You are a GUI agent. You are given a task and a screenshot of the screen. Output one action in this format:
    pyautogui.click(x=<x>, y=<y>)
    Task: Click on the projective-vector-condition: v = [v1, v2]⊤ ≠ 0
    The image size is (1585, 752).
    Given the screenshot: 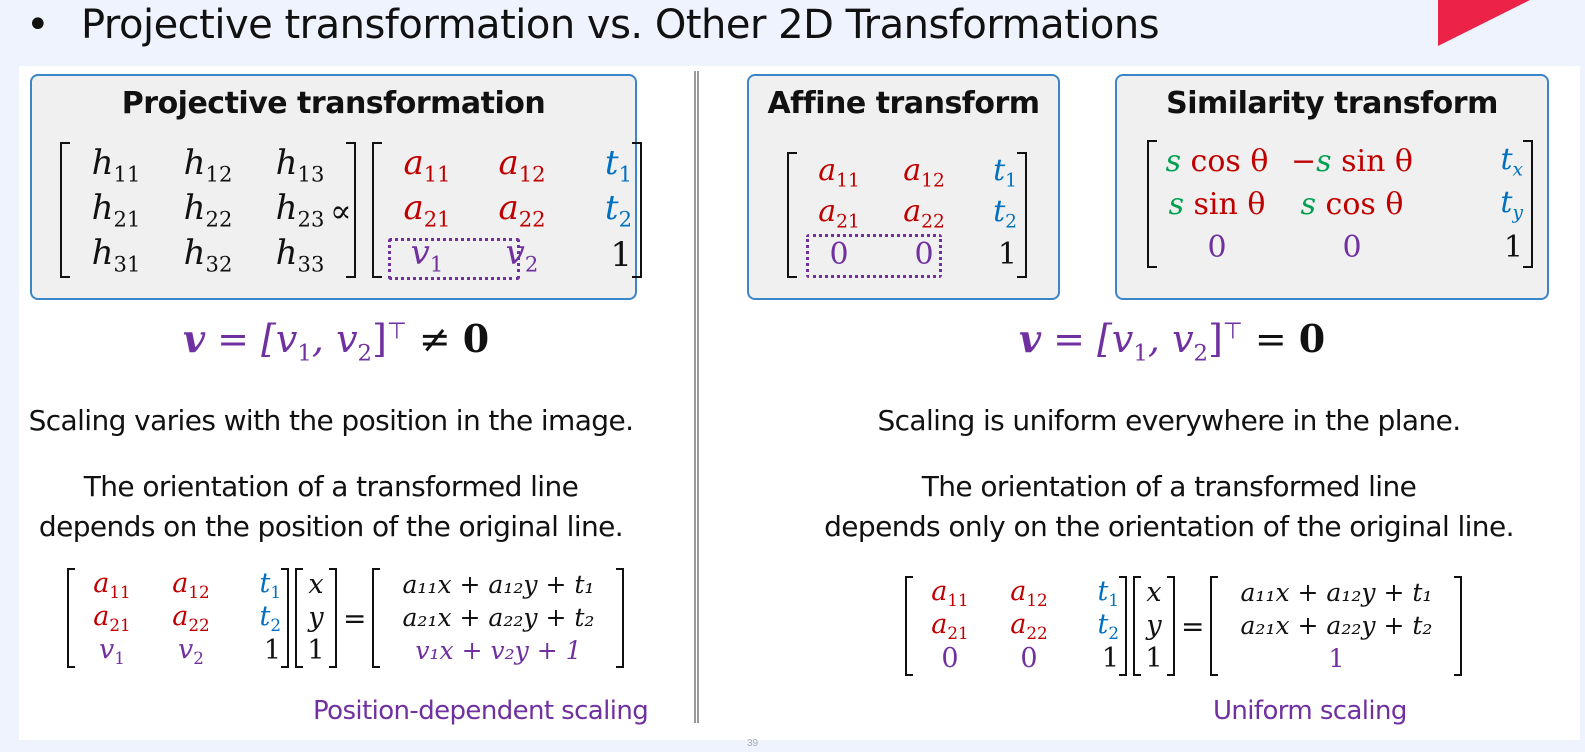 What is the action you would take?
    pyautogui.click(x=336, y=341)
    